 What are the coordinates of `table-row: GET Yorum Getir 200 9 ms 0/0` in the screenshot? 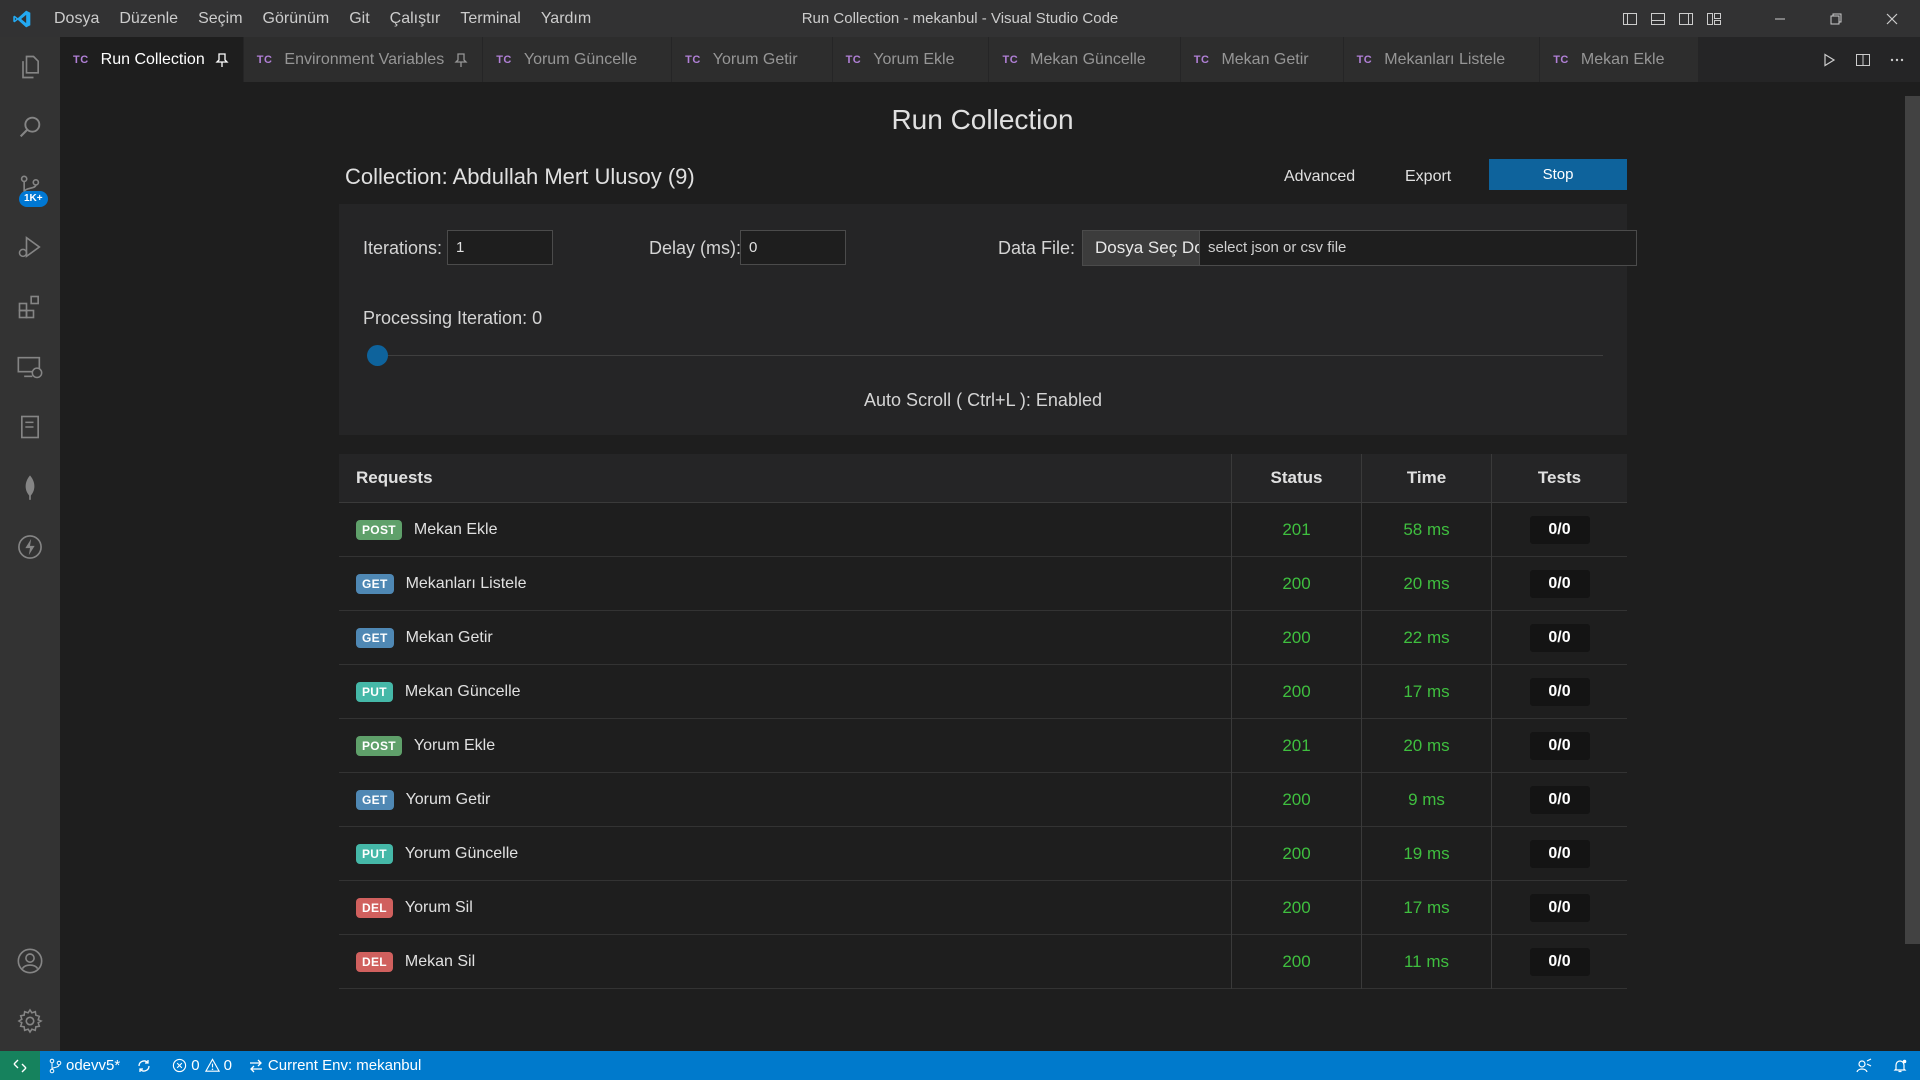 It's located at (983, 799).